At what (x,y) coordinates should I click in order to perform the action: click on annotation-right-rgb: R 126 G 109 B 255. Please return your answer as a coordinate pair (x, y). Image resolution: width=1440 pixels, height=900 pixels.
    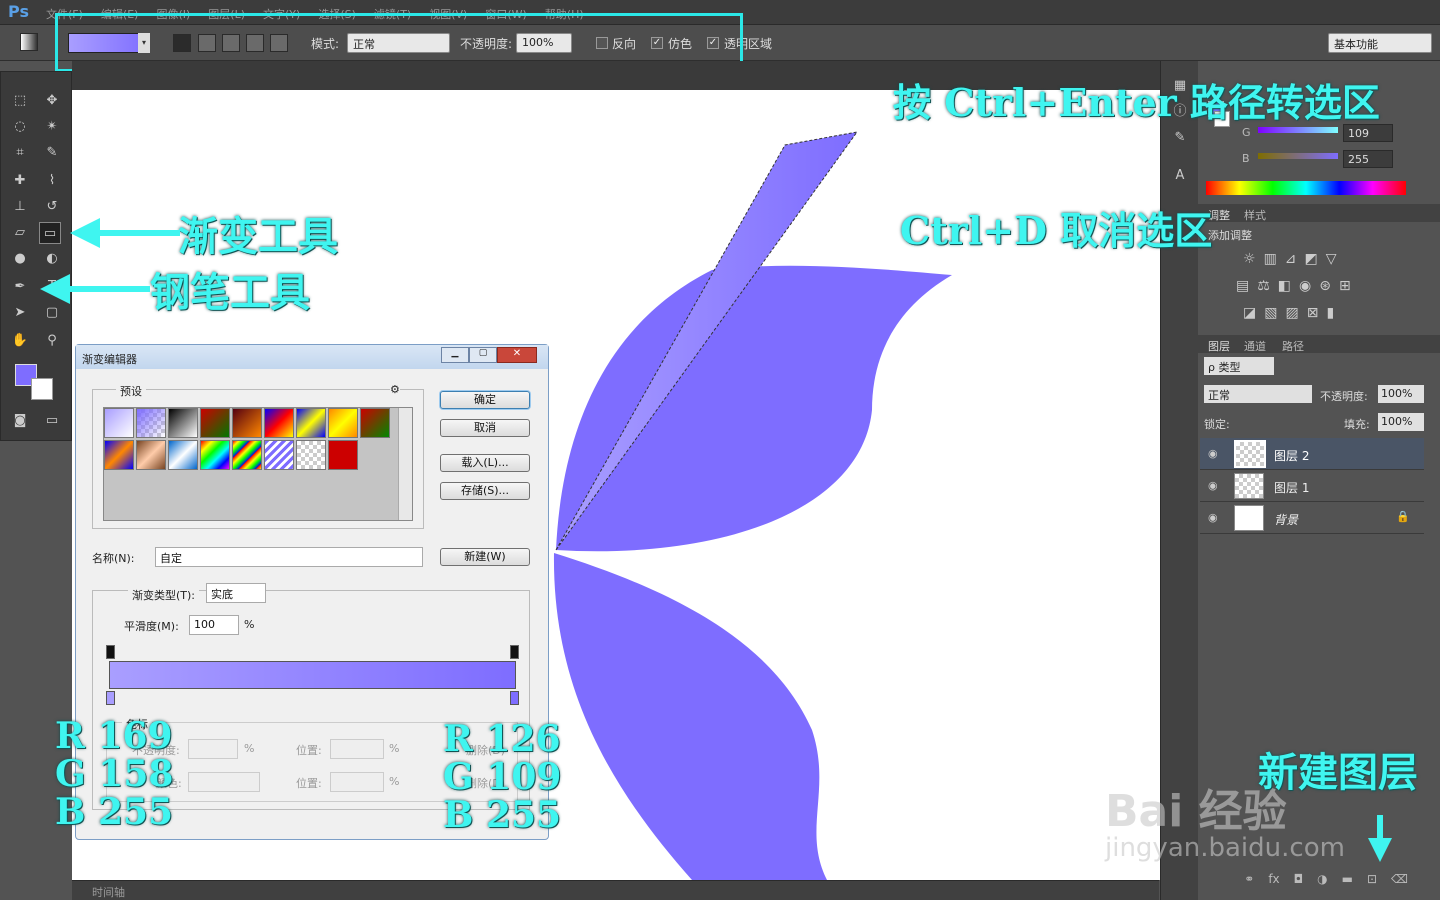
    Looking at the image, I should click on (502, 777).